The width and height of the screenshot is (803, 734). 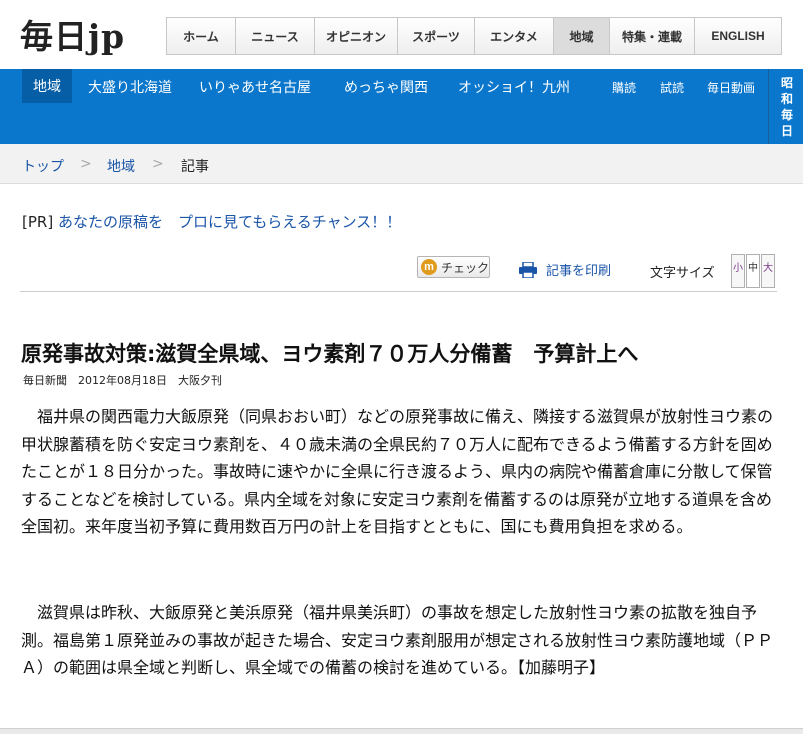 What do you see at coordinates (255, 87) in the screenshot?
I see `region-nagoya-link: いりゃあせ名古屋` at bounding box center [255, 87].